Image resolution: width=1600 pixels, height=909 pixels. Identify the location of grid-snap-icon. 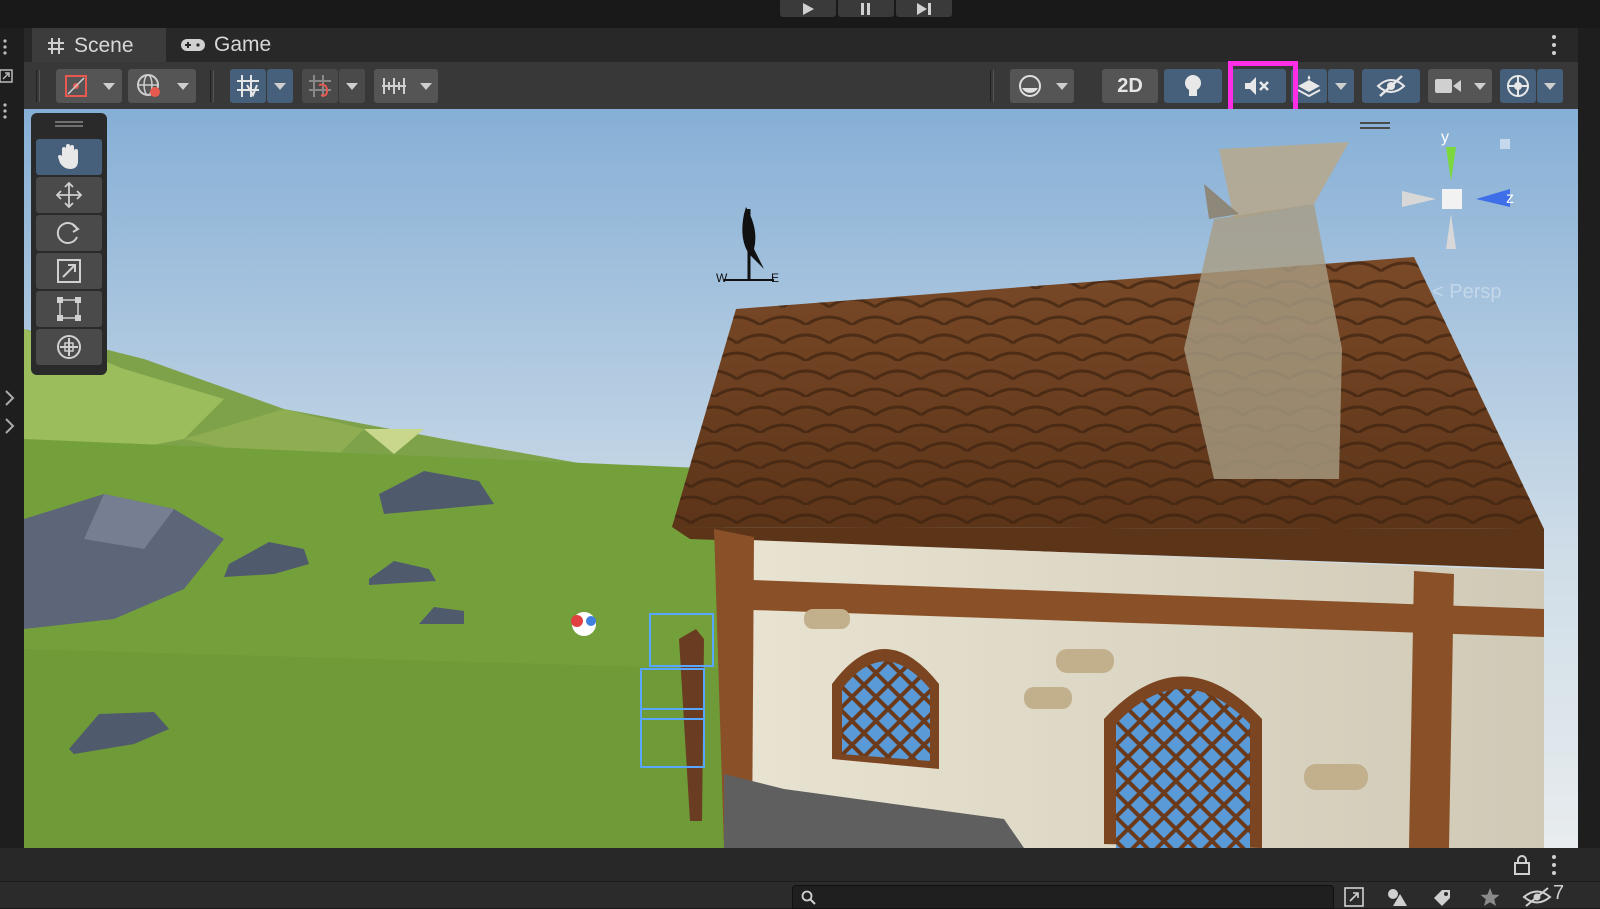
(248, 86).